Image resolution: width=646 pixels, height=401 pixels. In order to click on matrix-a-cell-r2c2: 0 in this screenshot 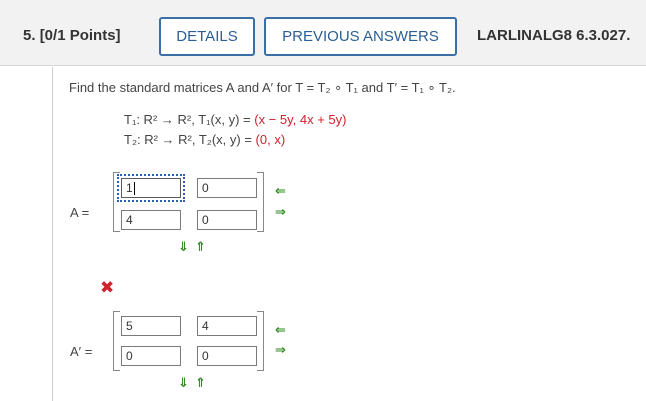, I will do `click(227, 220)`.